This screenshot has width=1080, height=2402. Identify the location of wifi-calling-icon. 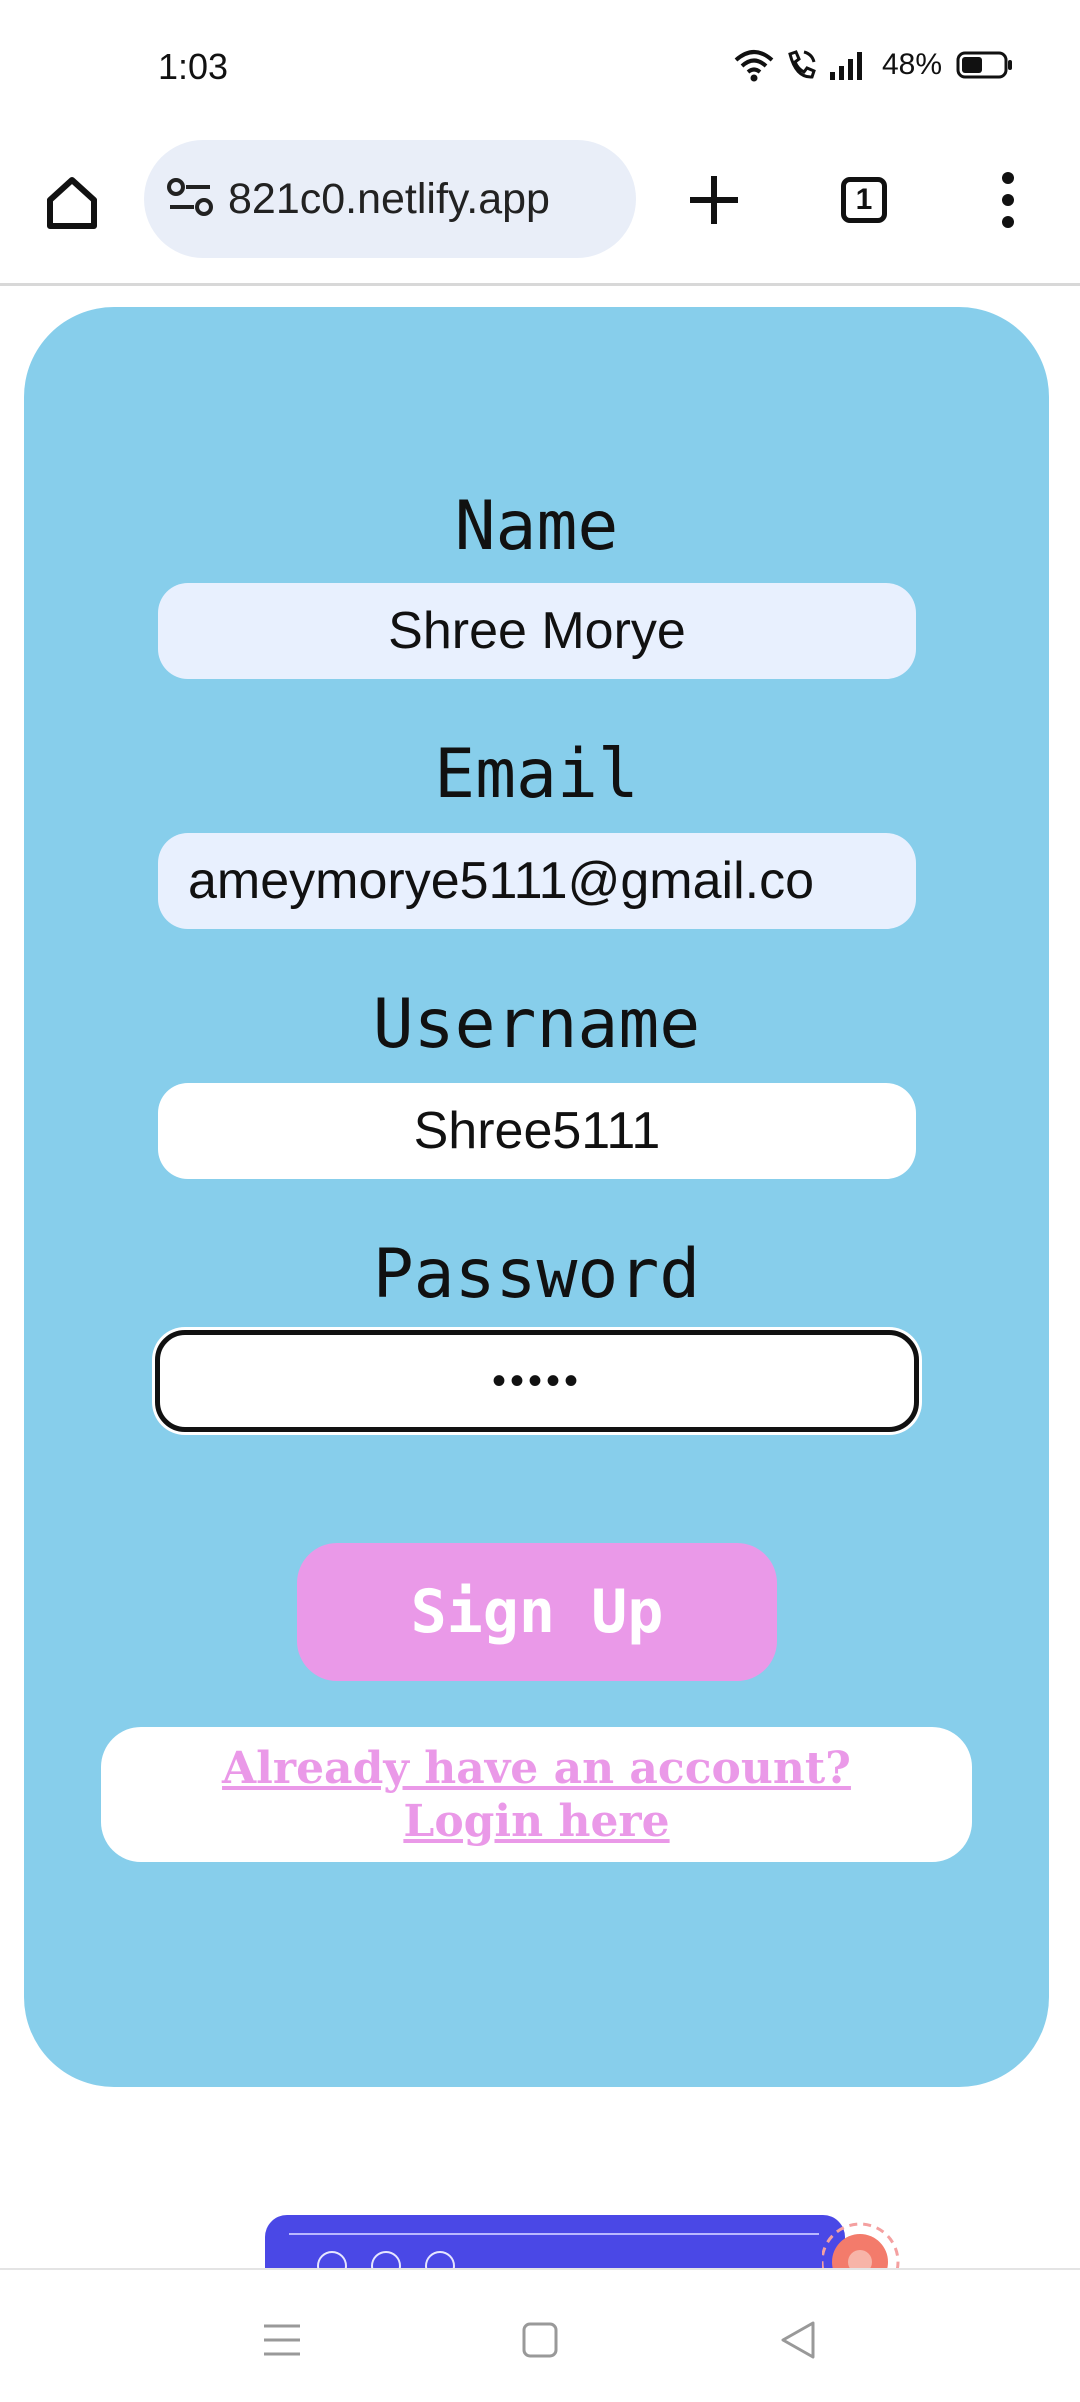
(801, 65).